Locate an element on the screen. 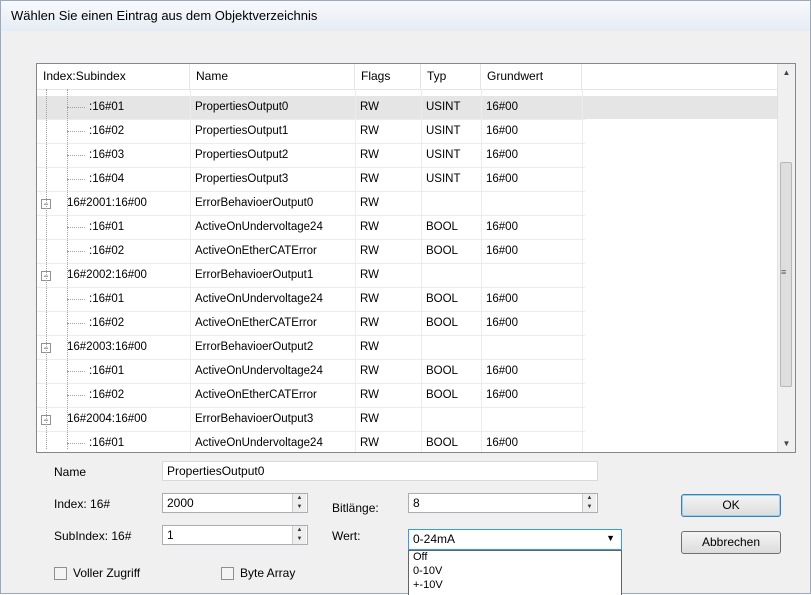 The width and height of the screenshot is (811, 595). table-row: 16#2004:16#00 ErrorBehavioerOutput3 RW − is located at coordinates (408, 419).